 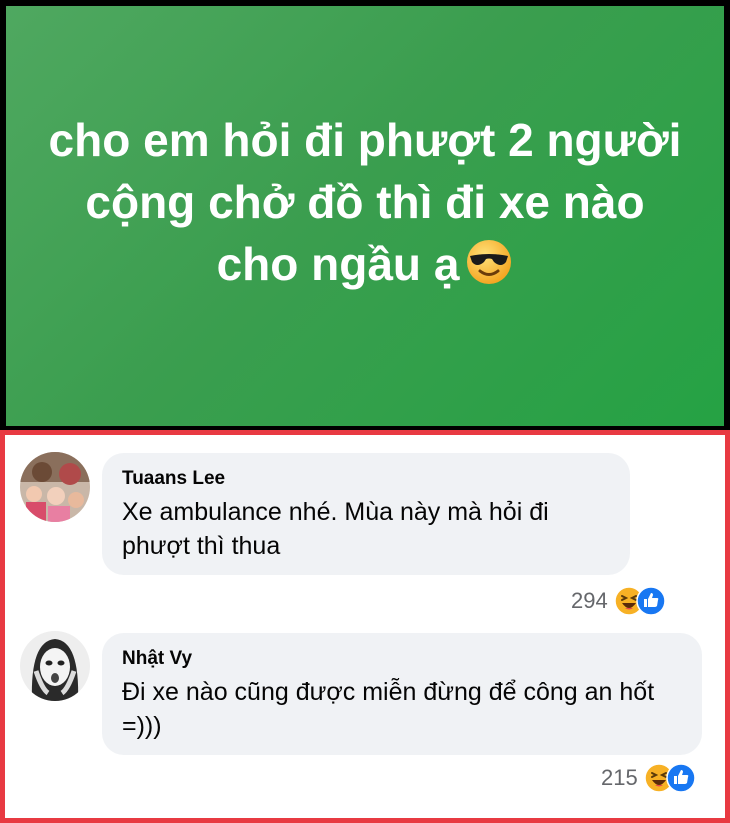 I want to click on family-photo-avatar, so click(x=55, y=487).